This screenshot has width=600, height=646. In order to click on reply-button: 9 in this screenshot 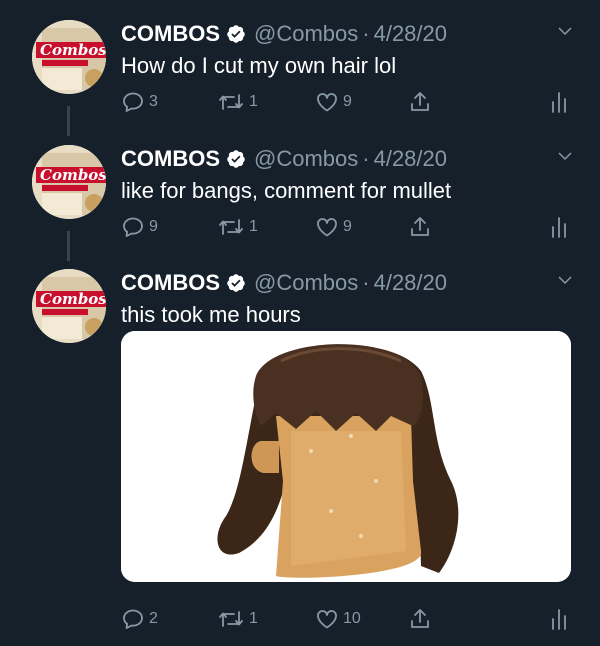, I will do `click(139, 227)`.